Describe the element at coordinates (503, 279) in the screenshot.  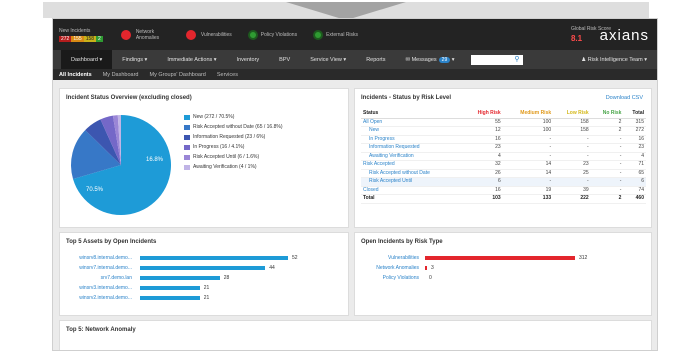
I see `bar-row: Policy Violations 0` at that location.